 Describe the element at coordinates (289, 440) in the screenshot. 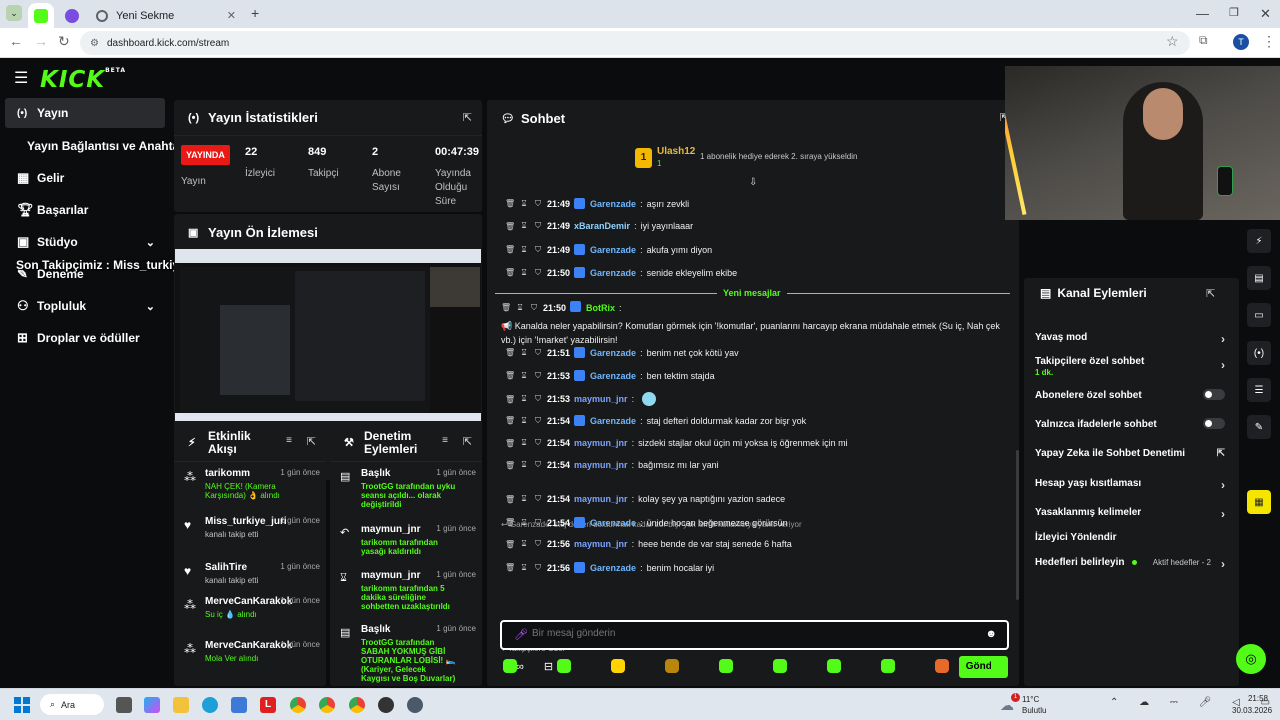

I see `filter-icon: ≡` at that location.